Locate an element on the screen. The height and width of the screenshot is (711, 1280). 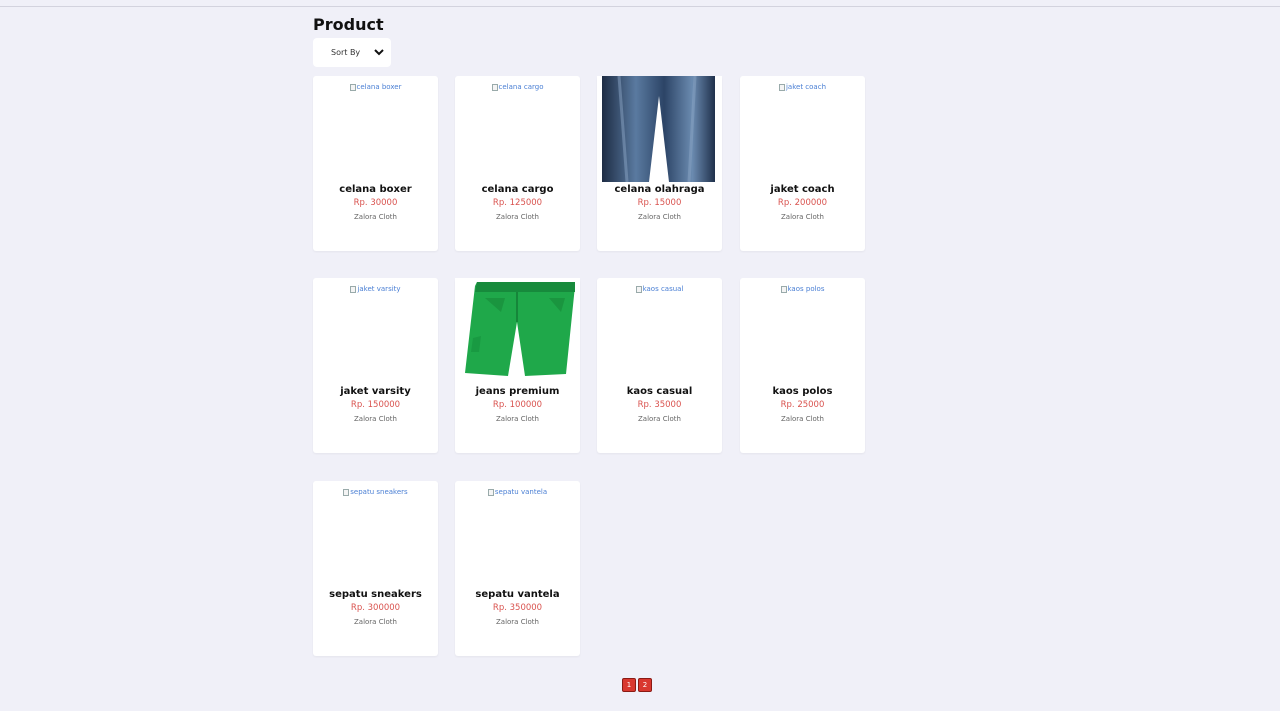
page-button: 1 is located at coordinates (629, 685).